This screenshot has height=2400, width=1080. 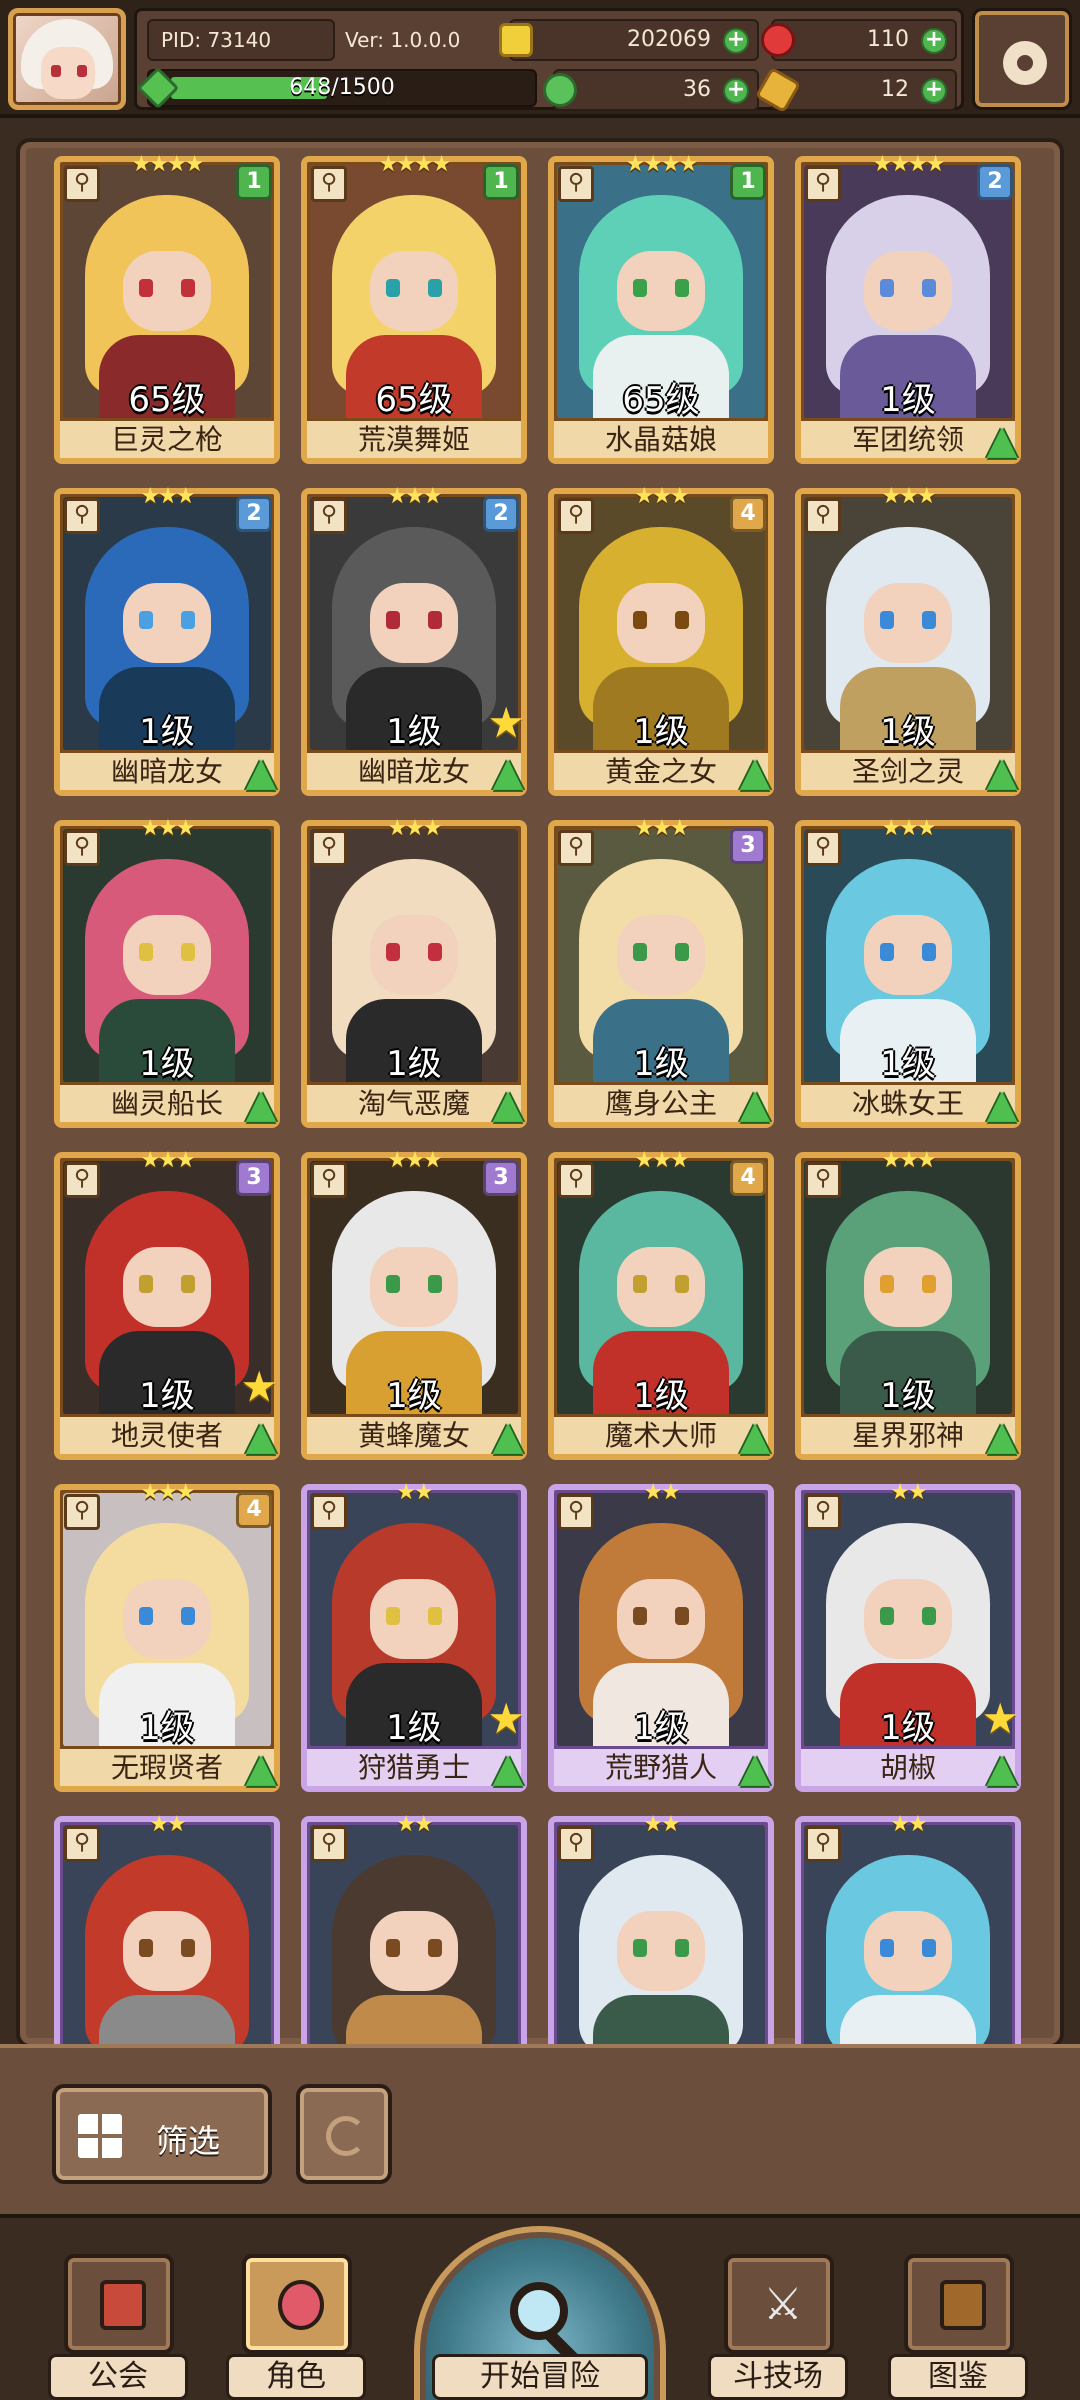 What do you see at coordinates (1025, 63) in the screenshot?
I see `gear-icon` at bounding box center [1025, 63].